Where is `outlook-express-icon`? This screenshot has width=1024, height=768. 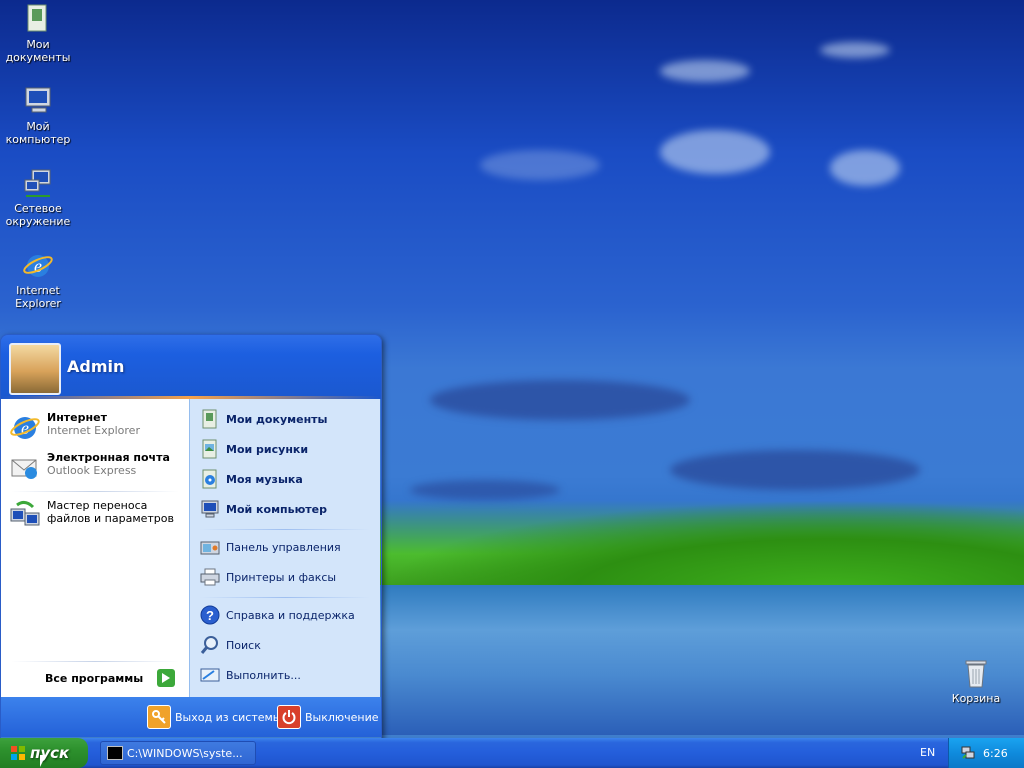
outlook-express-icon is located at coordinates (25, 467).